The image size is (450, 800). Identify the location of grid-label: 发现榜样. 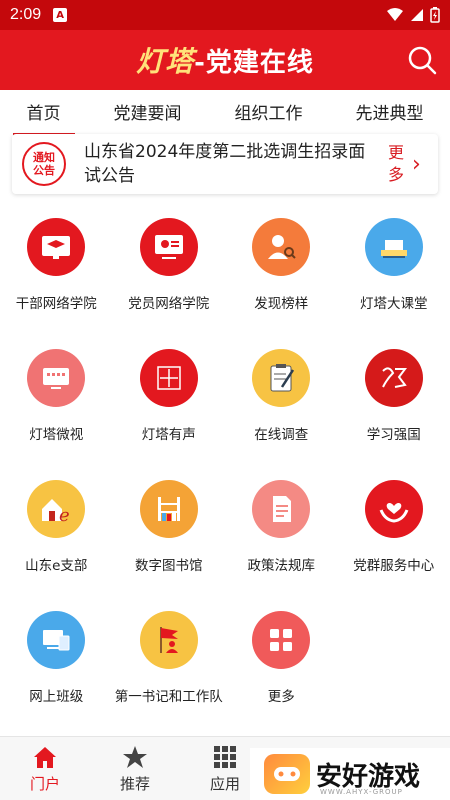
(281, 304).